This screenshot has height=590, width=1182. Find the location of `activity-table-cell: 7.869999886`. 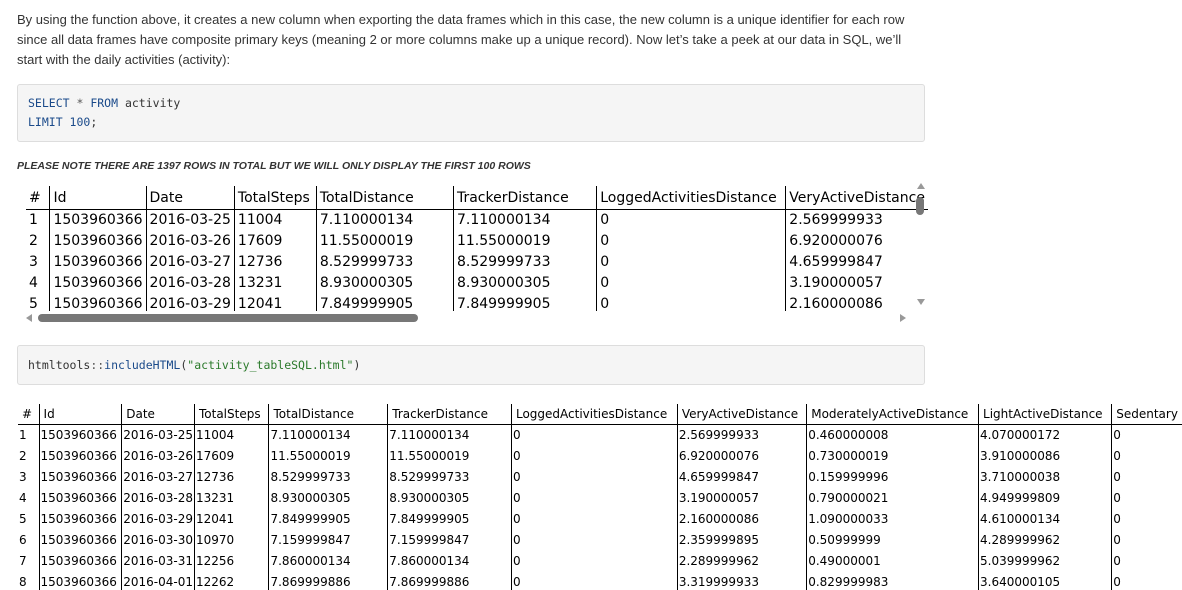

activity-table-cell: 7.869999886 is located at coordinates (449, 581).